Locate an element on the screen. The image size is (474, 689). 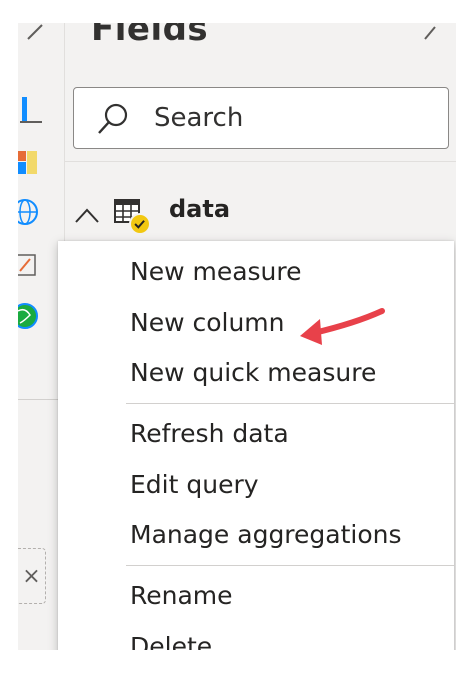
shape-map-icon is located at coordinates (29, 316).